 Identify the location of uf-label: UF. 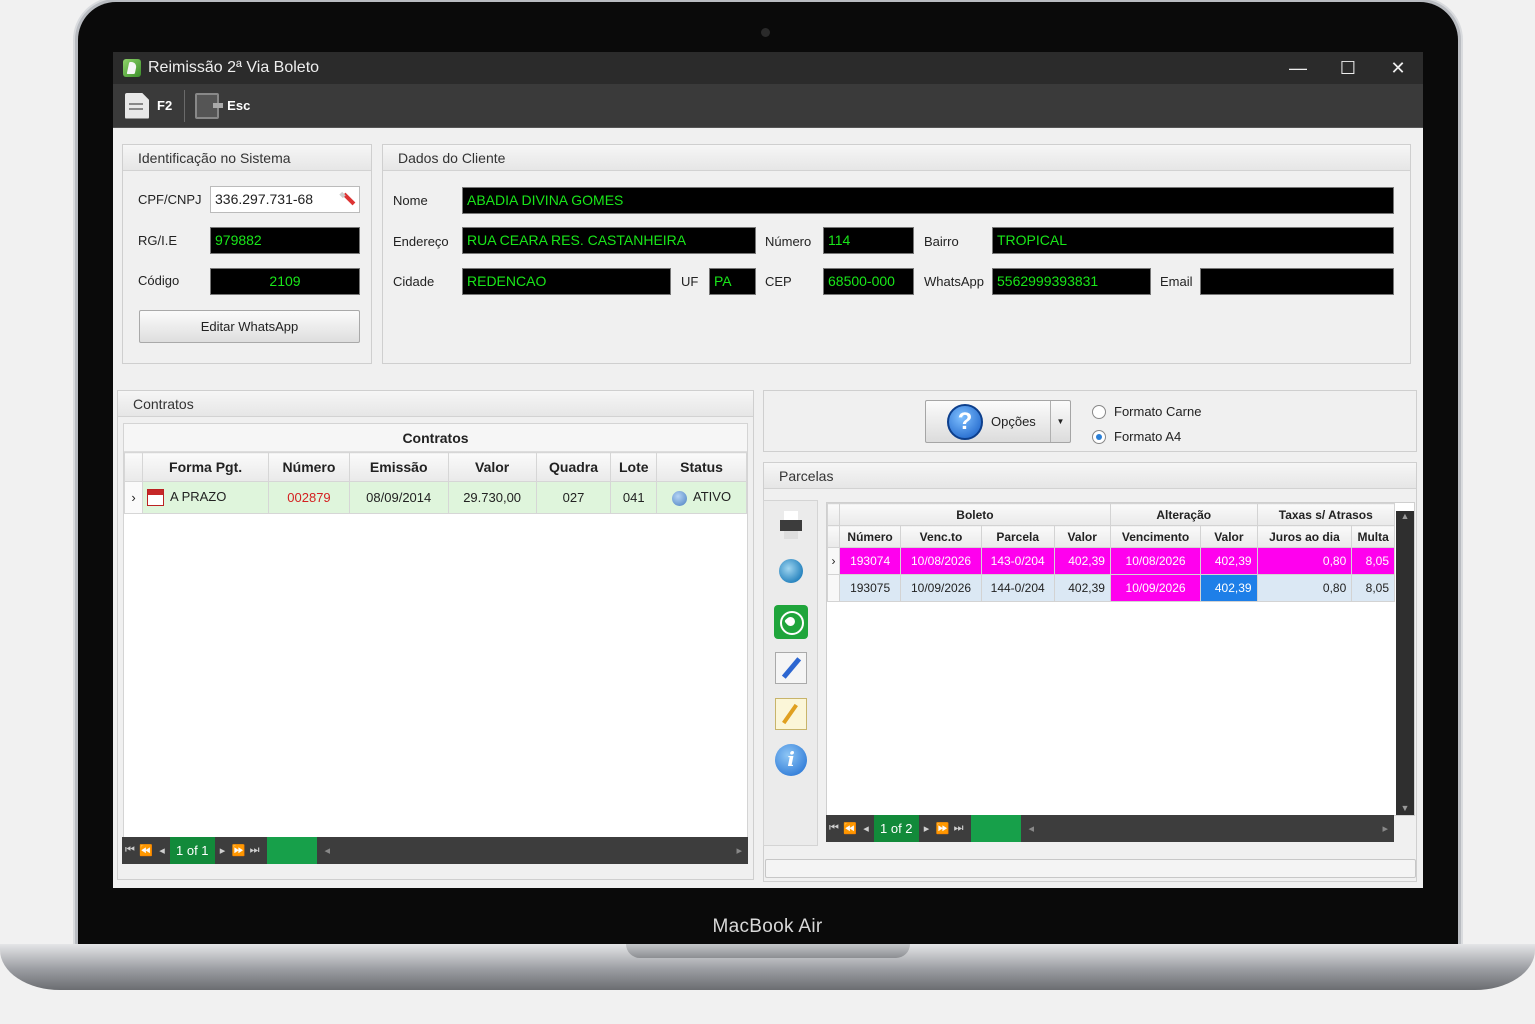
(690, 281).